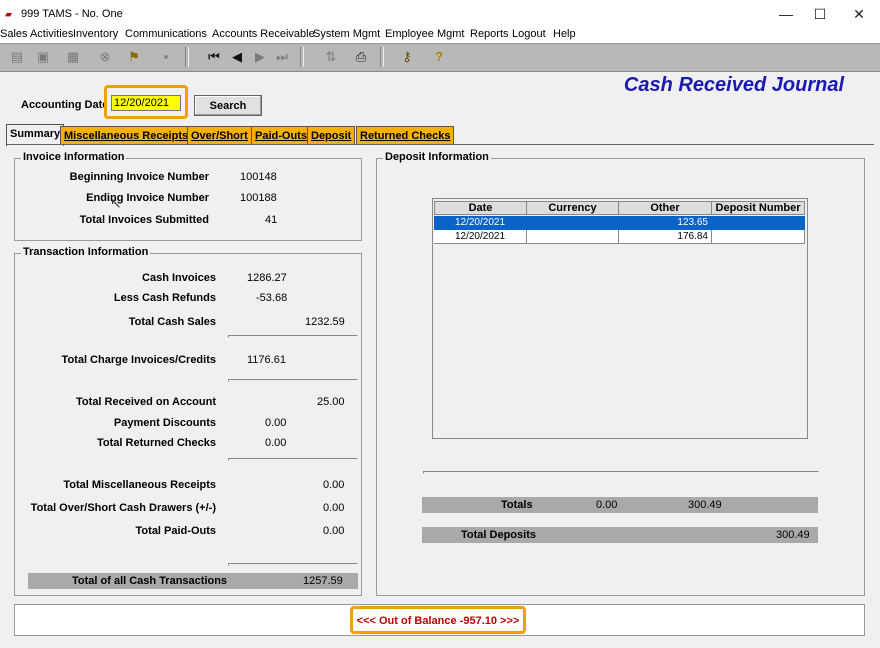  What do you see at coordinates (271, 220) in the screenshot?
I see `total-invoices-value: 41` at bounding box center [271, 220].